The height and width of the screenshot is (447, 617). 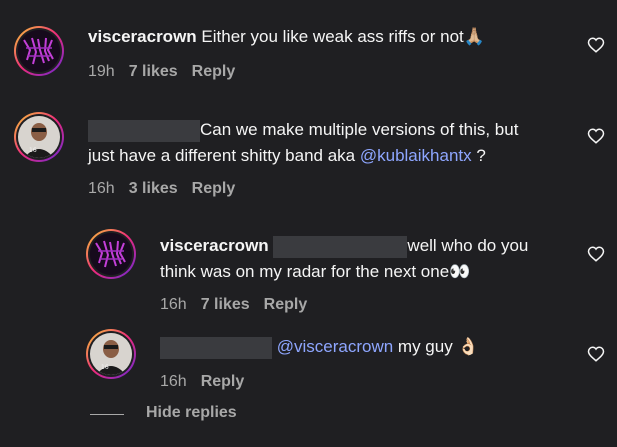 I want to click on comment-meta: 16h 7 likes Reply, so click(x=240, y=305).